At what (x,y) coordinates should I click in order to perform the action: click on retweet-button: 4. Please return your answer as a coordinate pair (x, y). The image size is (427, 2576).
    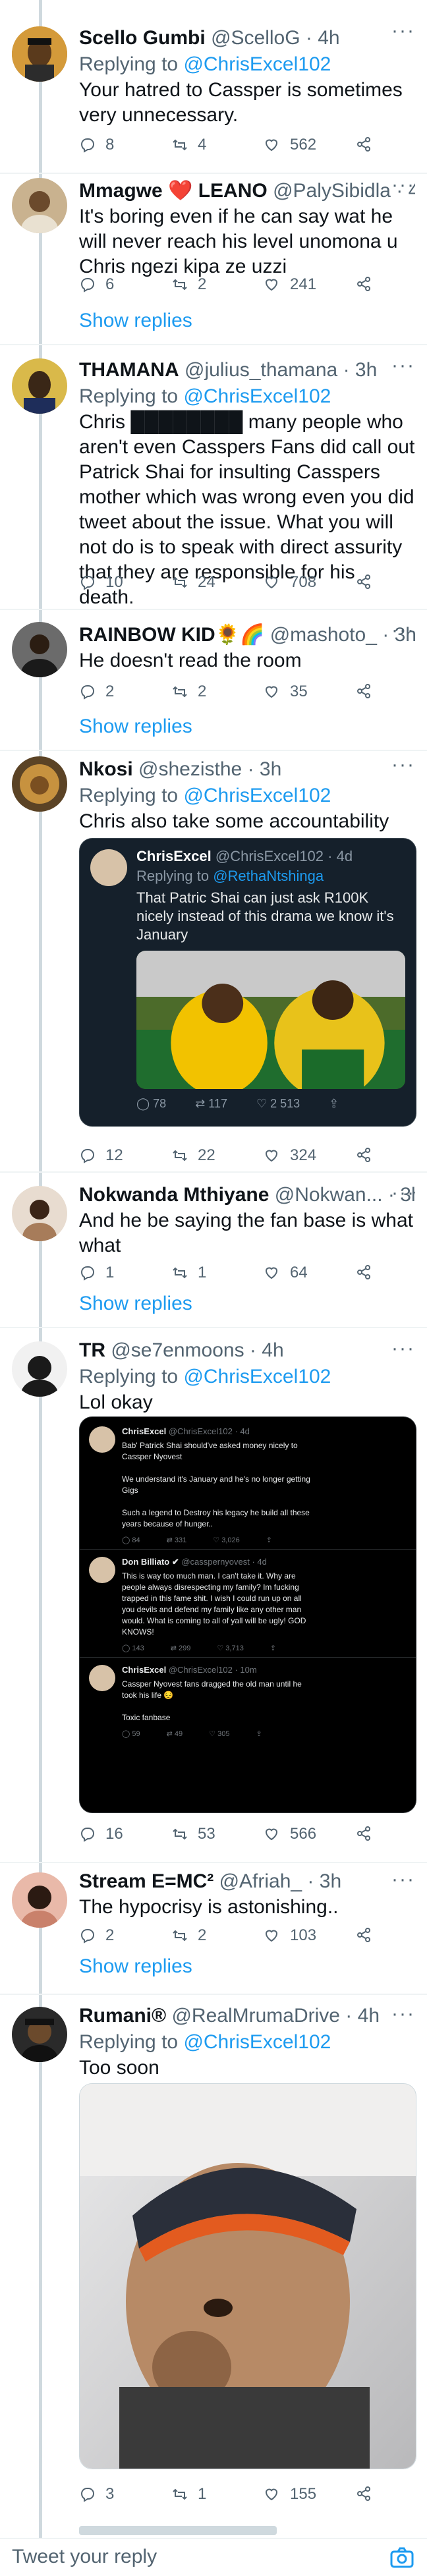
    Looking at the image, I should click on (217, 145).